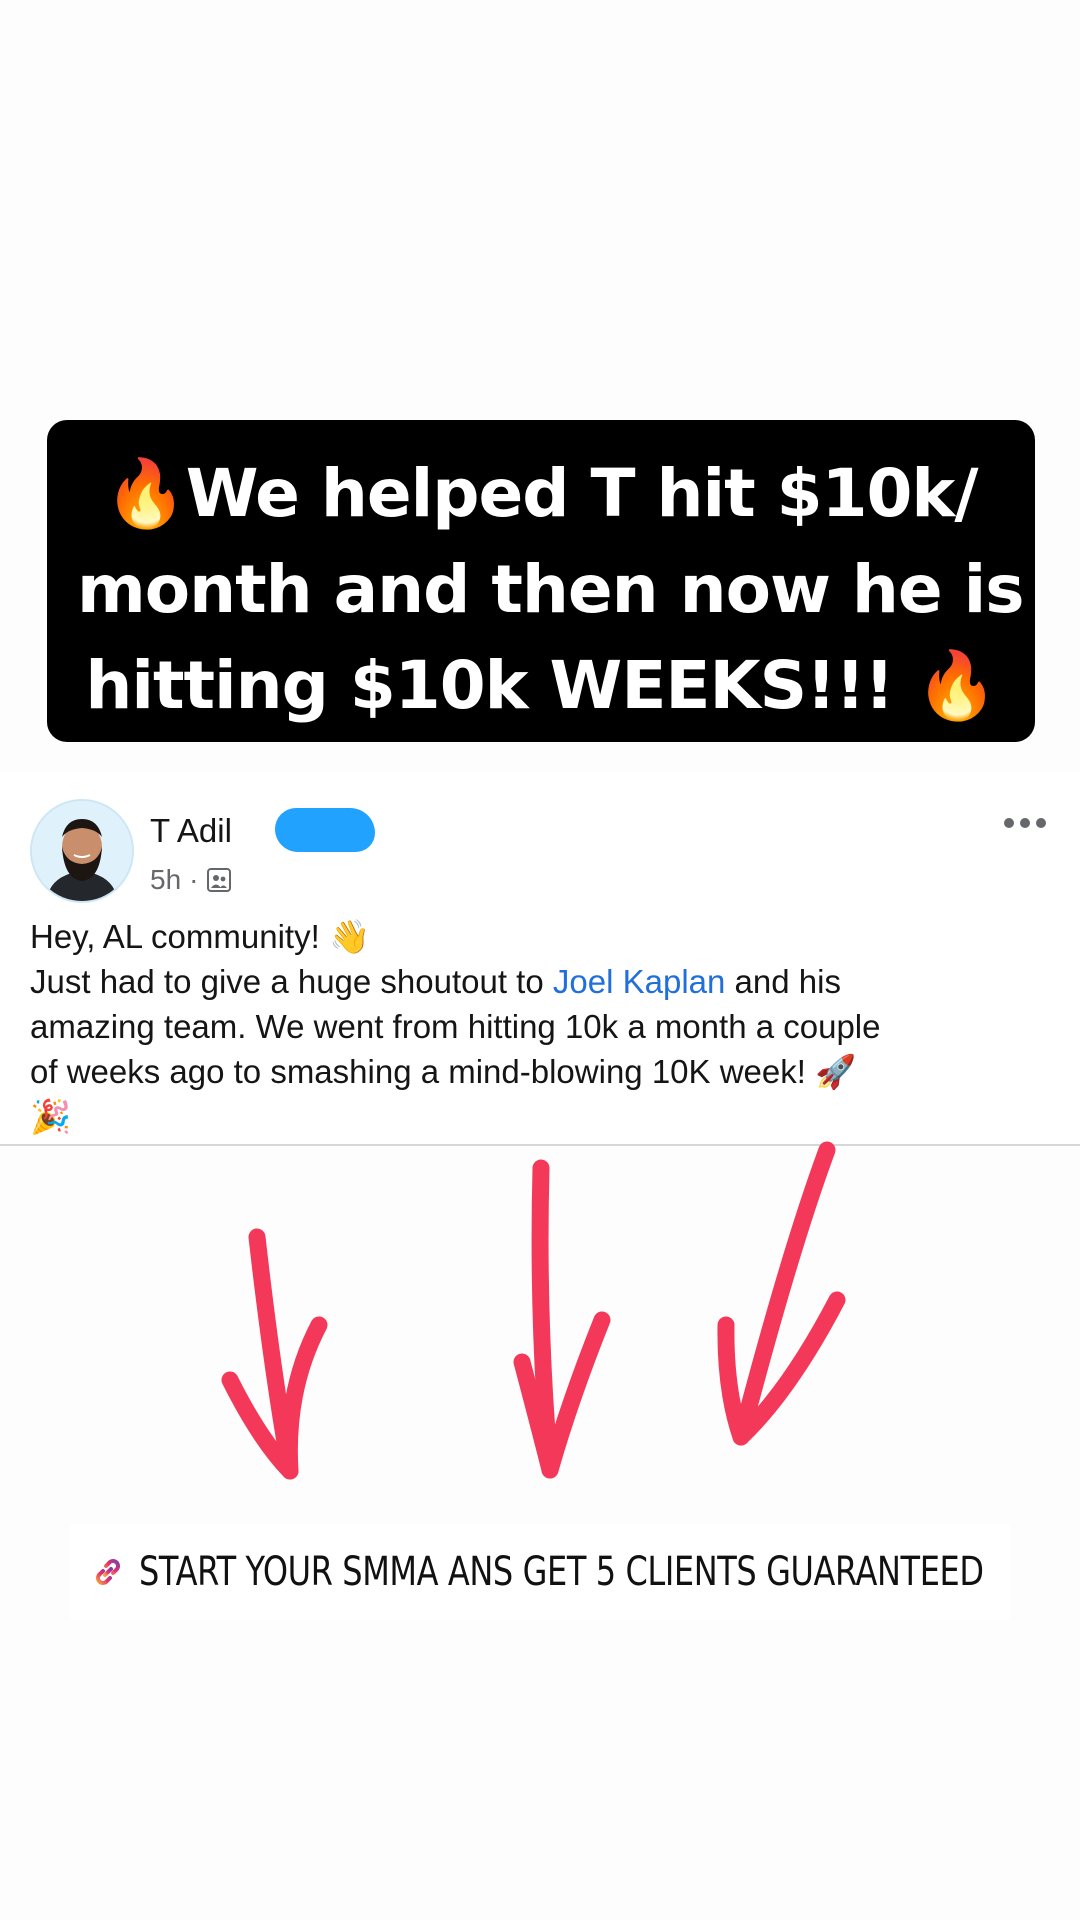  I want to click on arrow-annotations, so click(533, 1310).